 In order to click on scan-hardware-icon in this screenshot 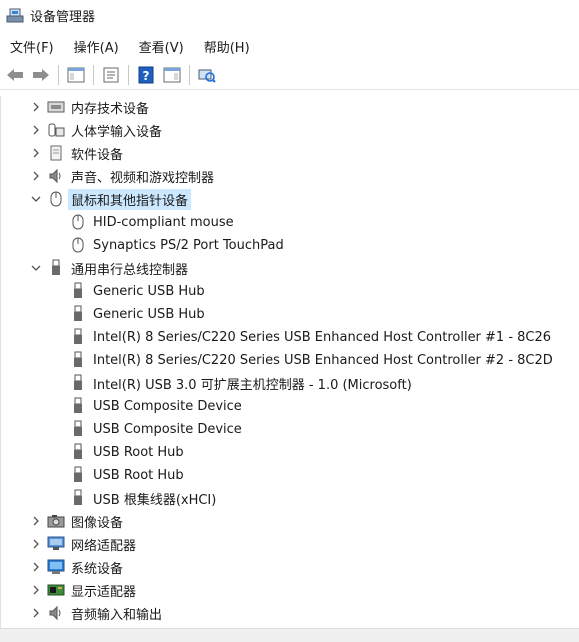, I will do `click(207, 75)`.